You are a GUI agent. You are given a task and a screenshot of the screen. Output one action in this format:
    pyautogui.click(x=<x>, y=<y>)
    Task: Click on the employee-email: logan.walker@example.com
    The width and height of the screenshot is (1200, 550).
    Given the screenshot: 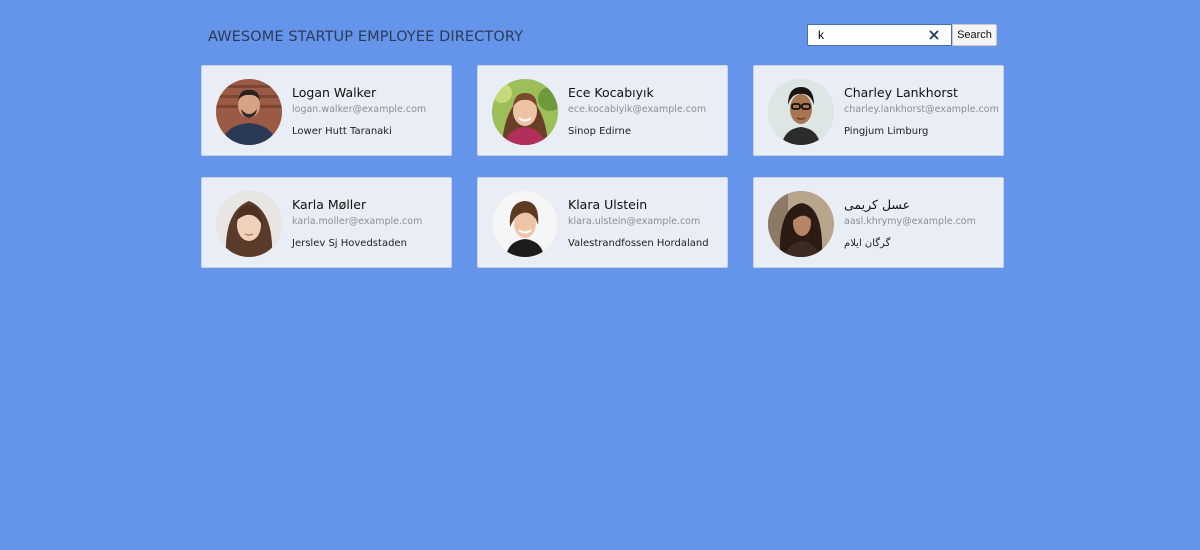 What is the action you would take?
    pyautogui.click(x=359, y=109)
    